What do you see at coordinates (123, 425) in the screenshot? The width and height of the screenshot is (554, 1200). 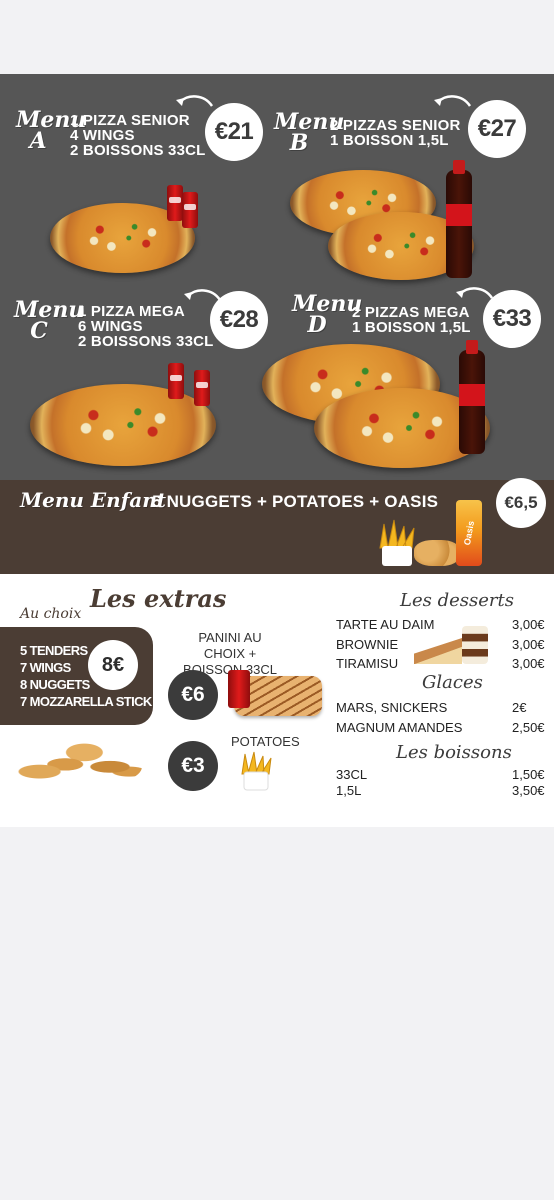 I see `pizza-image` at bounding box center [123, 425].